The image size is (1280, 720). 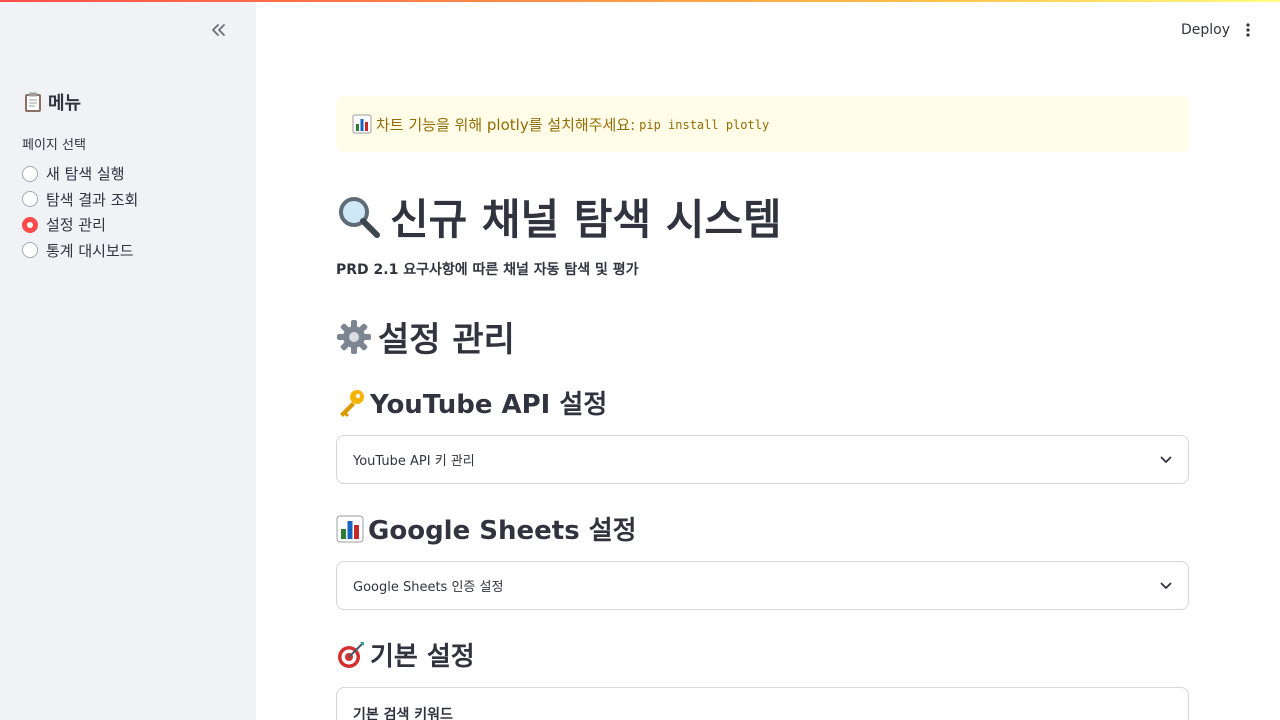 What do you see at coordinates (640, 1) in the screenshot?
I see `top-decoration-bar` at bounding box center [640, 1].